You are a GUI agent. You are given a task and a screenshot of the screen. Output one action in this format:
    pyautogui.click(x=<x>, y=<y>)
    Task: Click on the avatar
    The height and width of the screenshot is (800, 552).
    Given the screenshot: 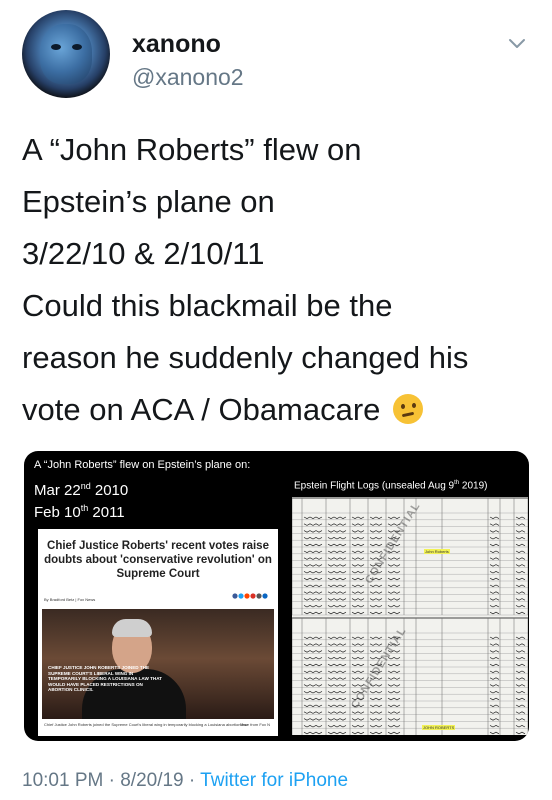 What is the action you would take?
    pyautogui.click(x=66, y=54)
    